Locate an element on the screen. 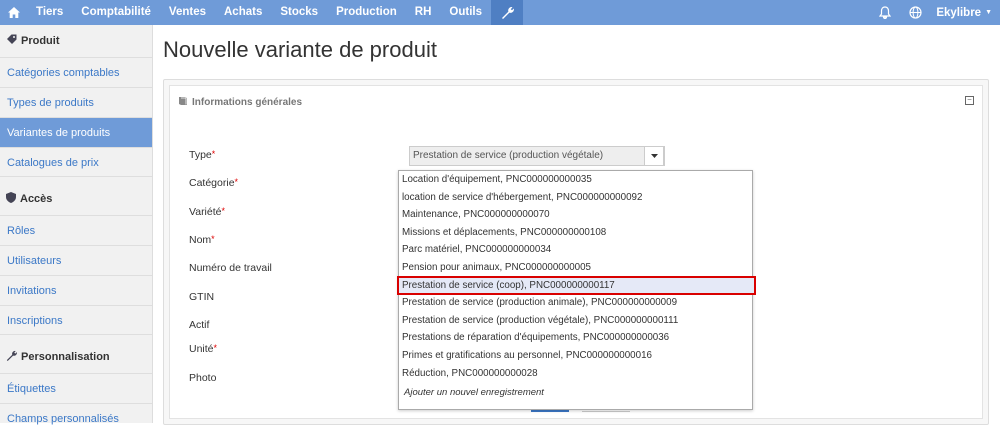 The width and height of the screenshot is (1000, 434). user-name: Ekylibre is located at coordinates (959, 12).